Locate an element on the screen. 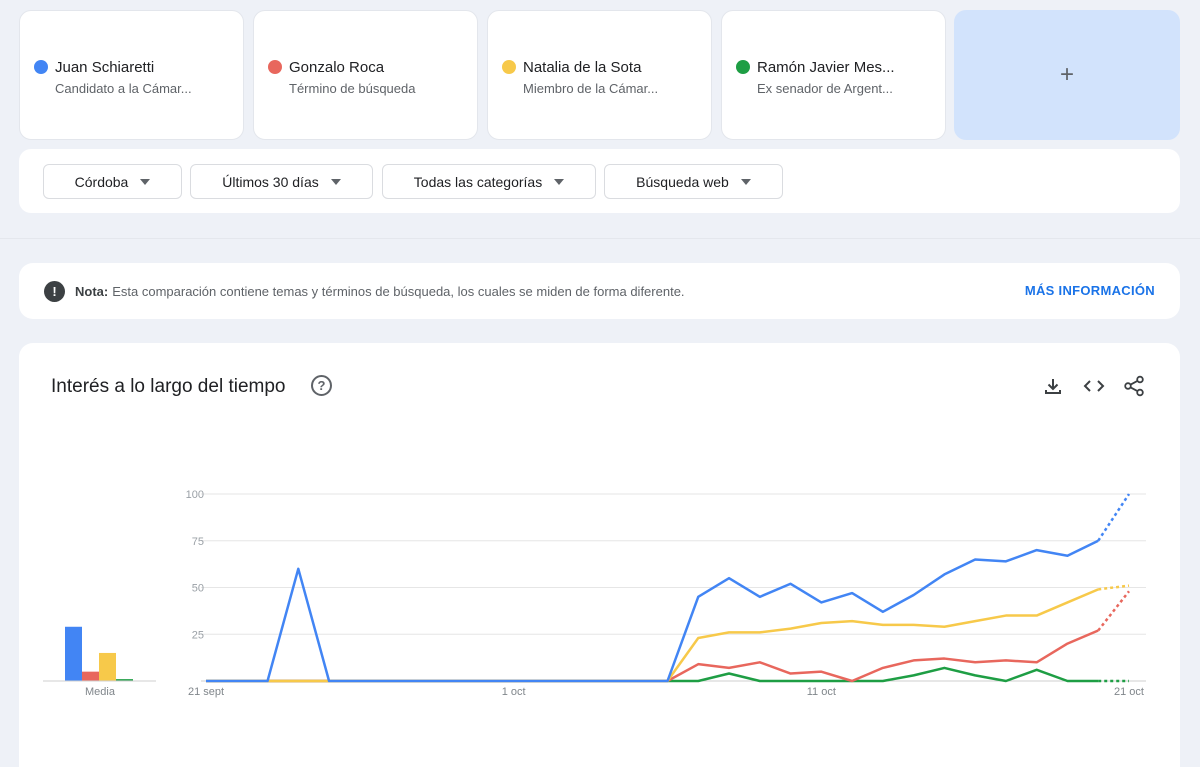  average-label: Media is located at coordinates (100, 692).